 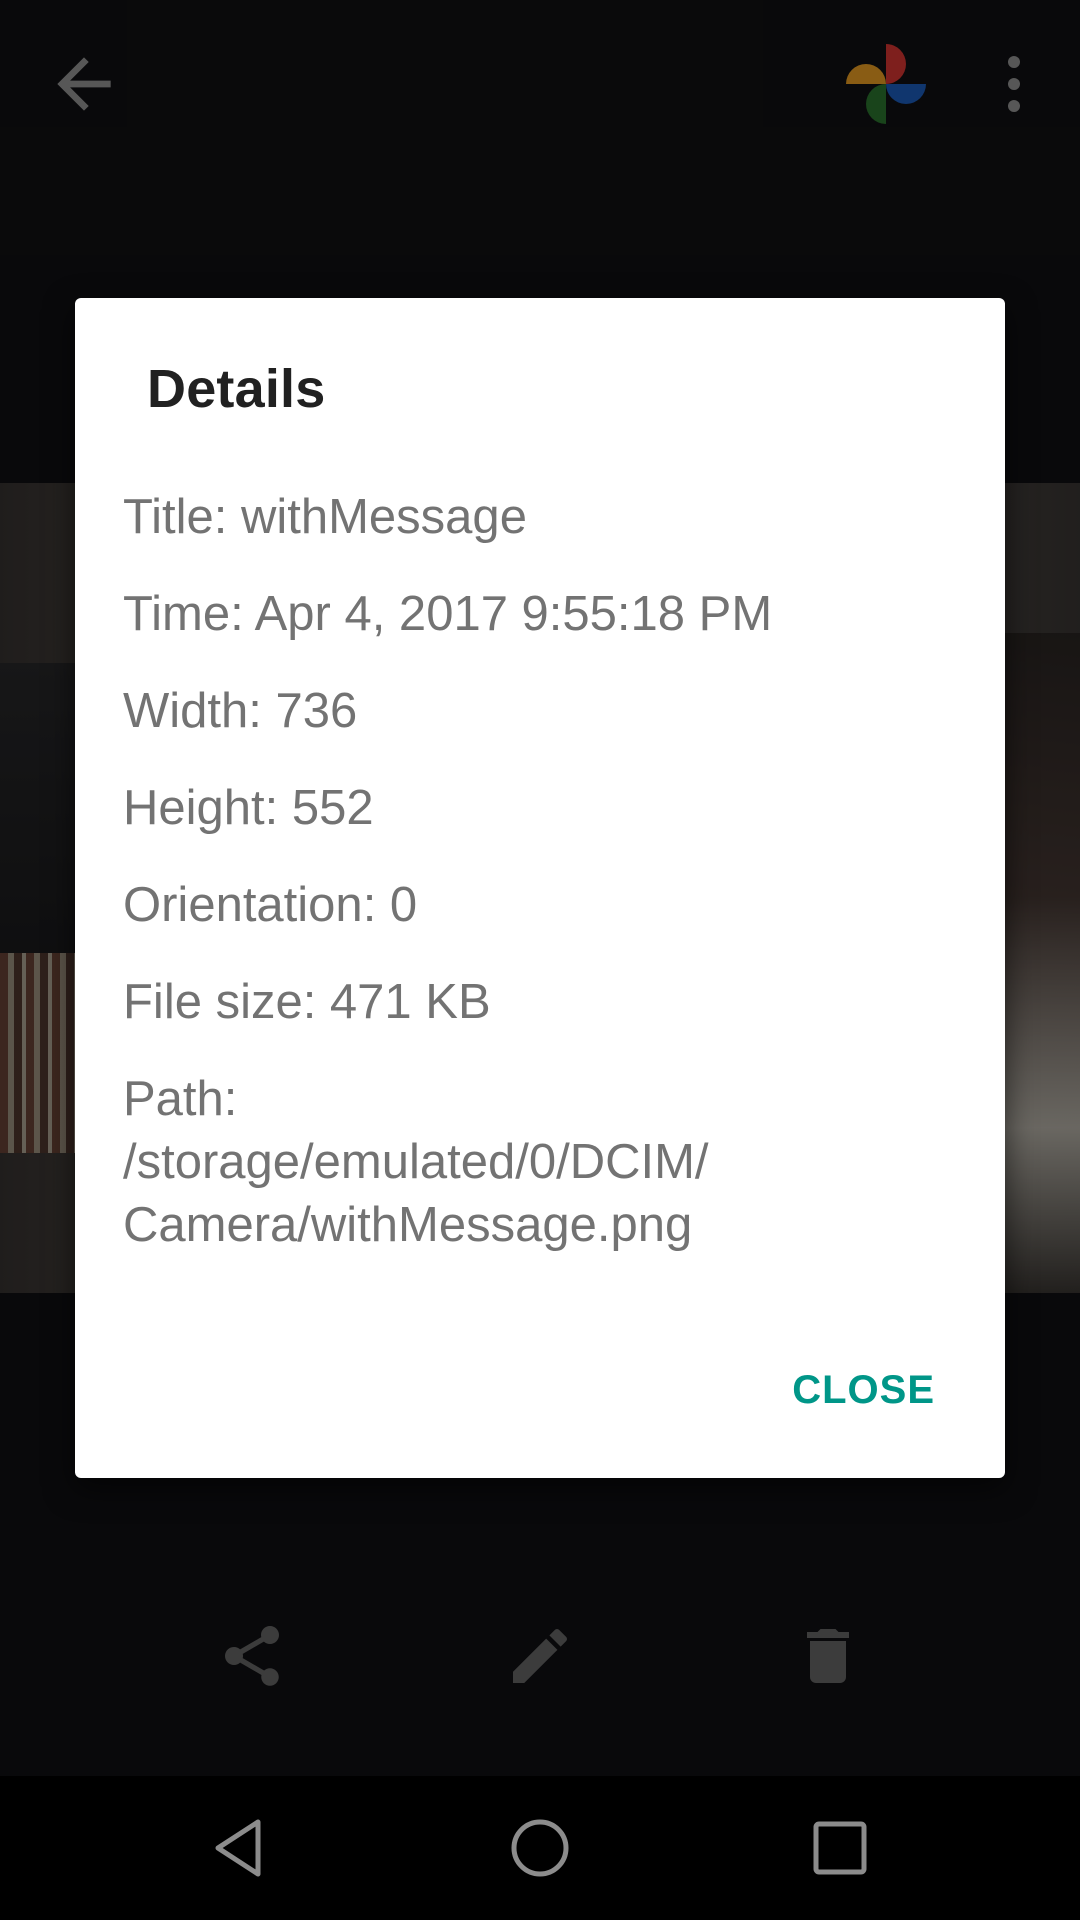 I want to click on detail-path-line-1: /storage/emulated/0/DCIM/, so click(x=416, y=1162).